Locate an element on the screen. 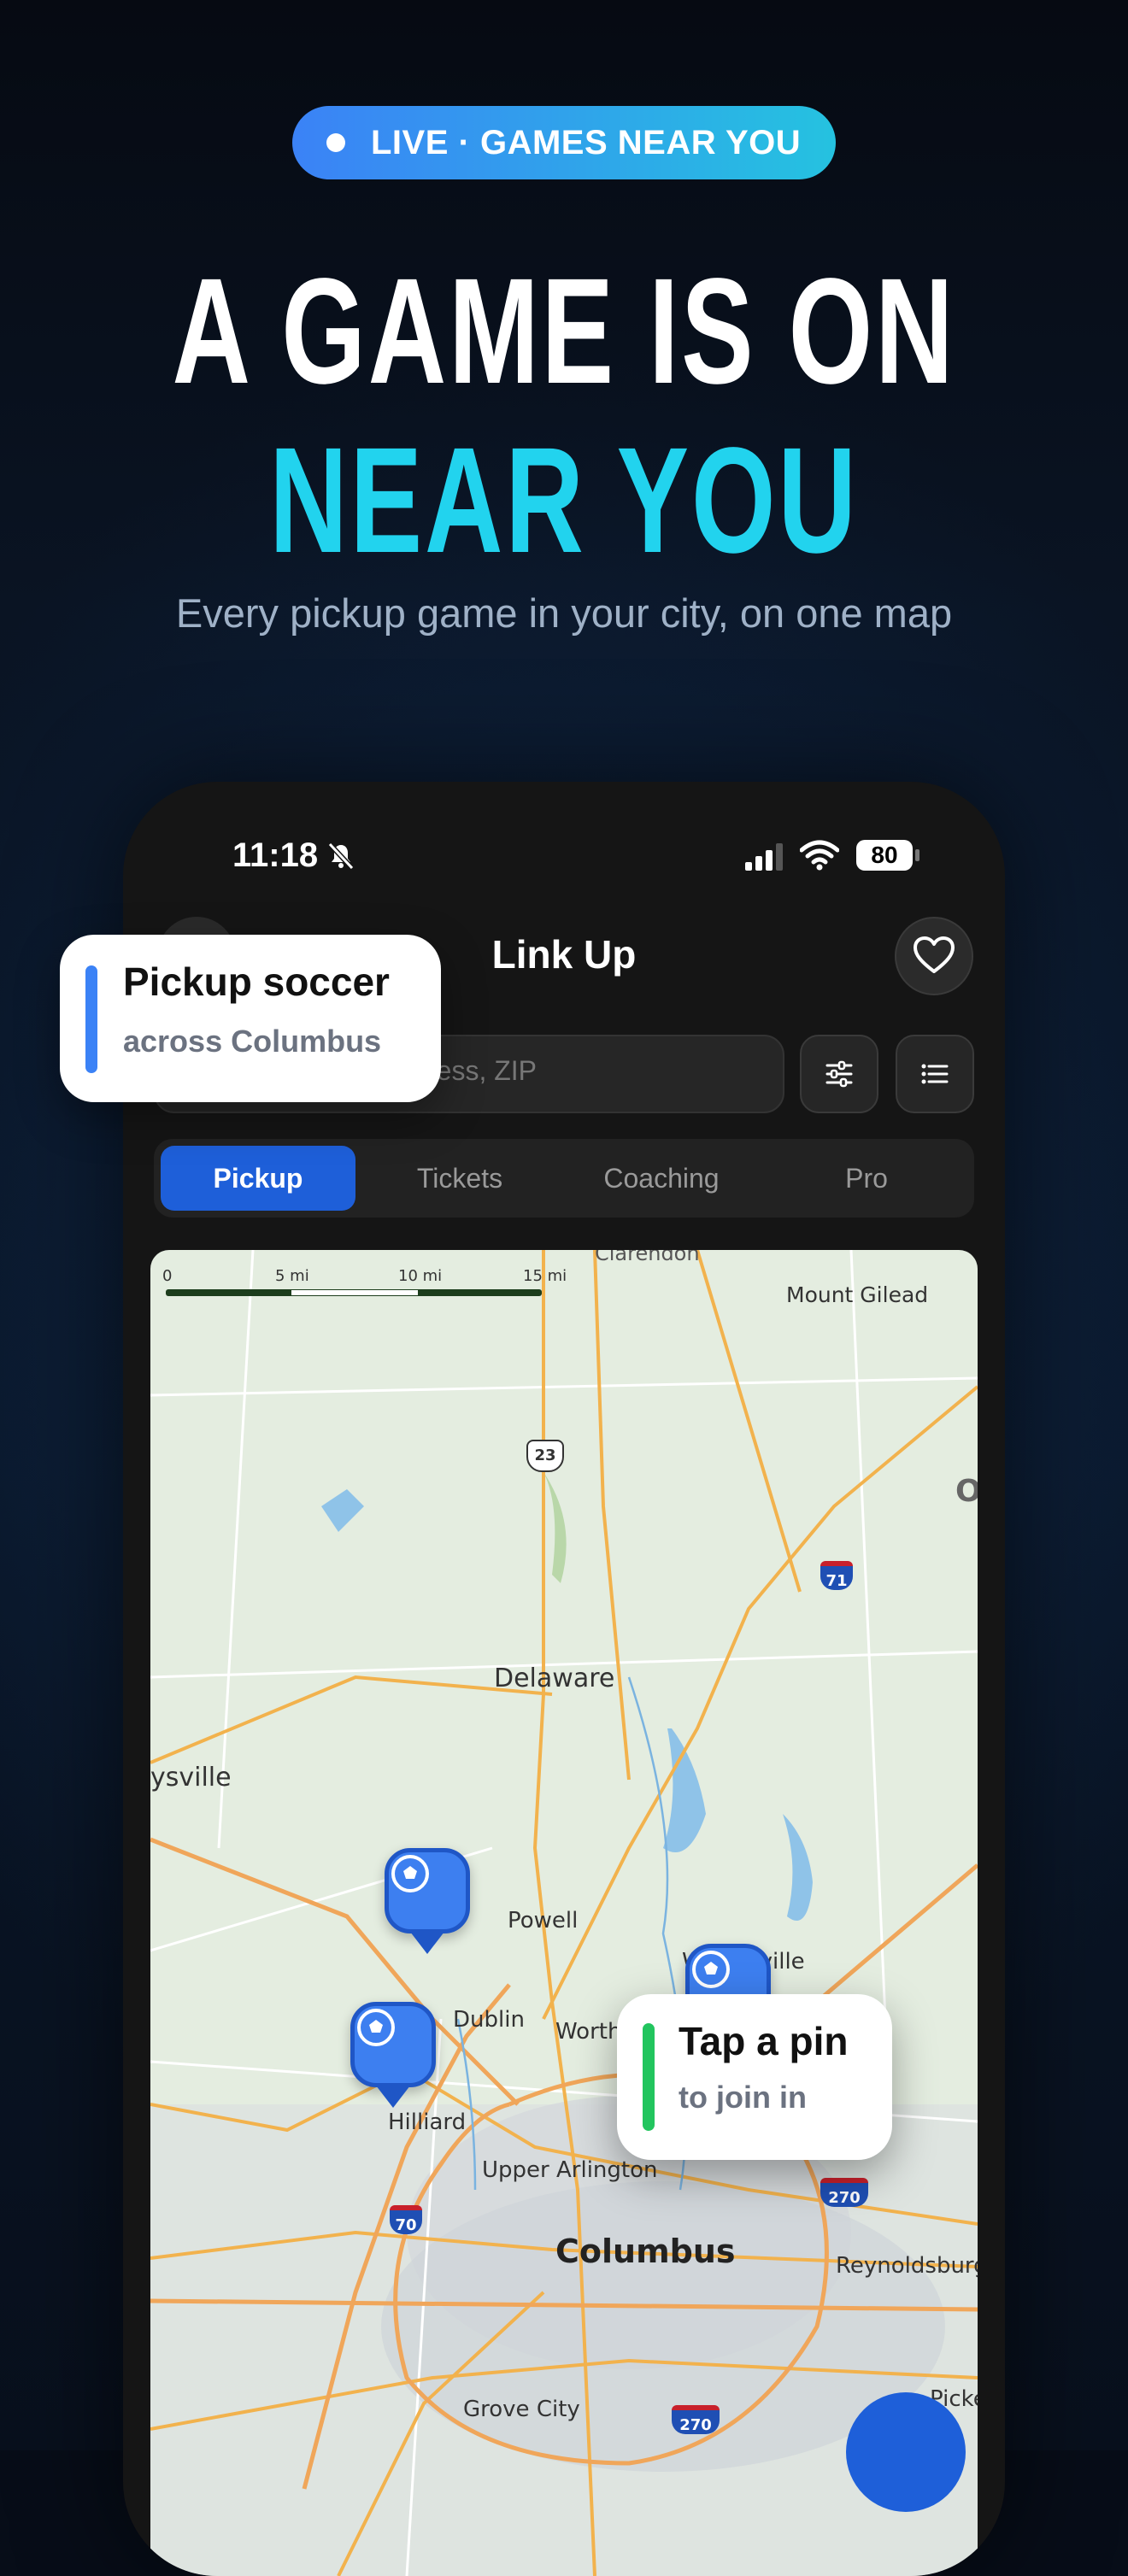 The image size is (1128, 2576). category-tabs: Pickup Tickets Coaching Pro is located at coordinates (564, 1178).